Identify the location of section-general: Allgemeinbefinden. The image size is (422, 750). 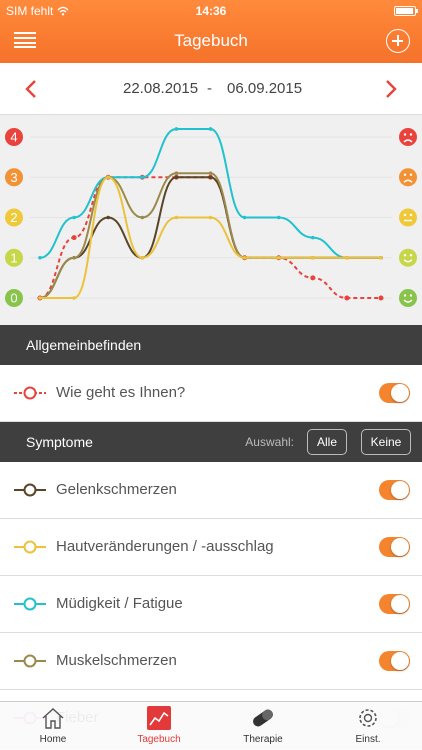
(211, 345).